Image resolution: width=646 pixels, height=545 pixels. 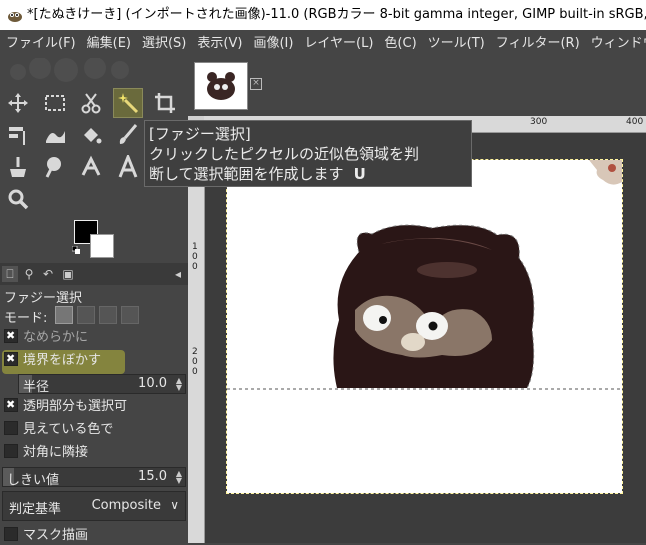 I want to click on bucket-fill-icon, so click(x=93, y=136).